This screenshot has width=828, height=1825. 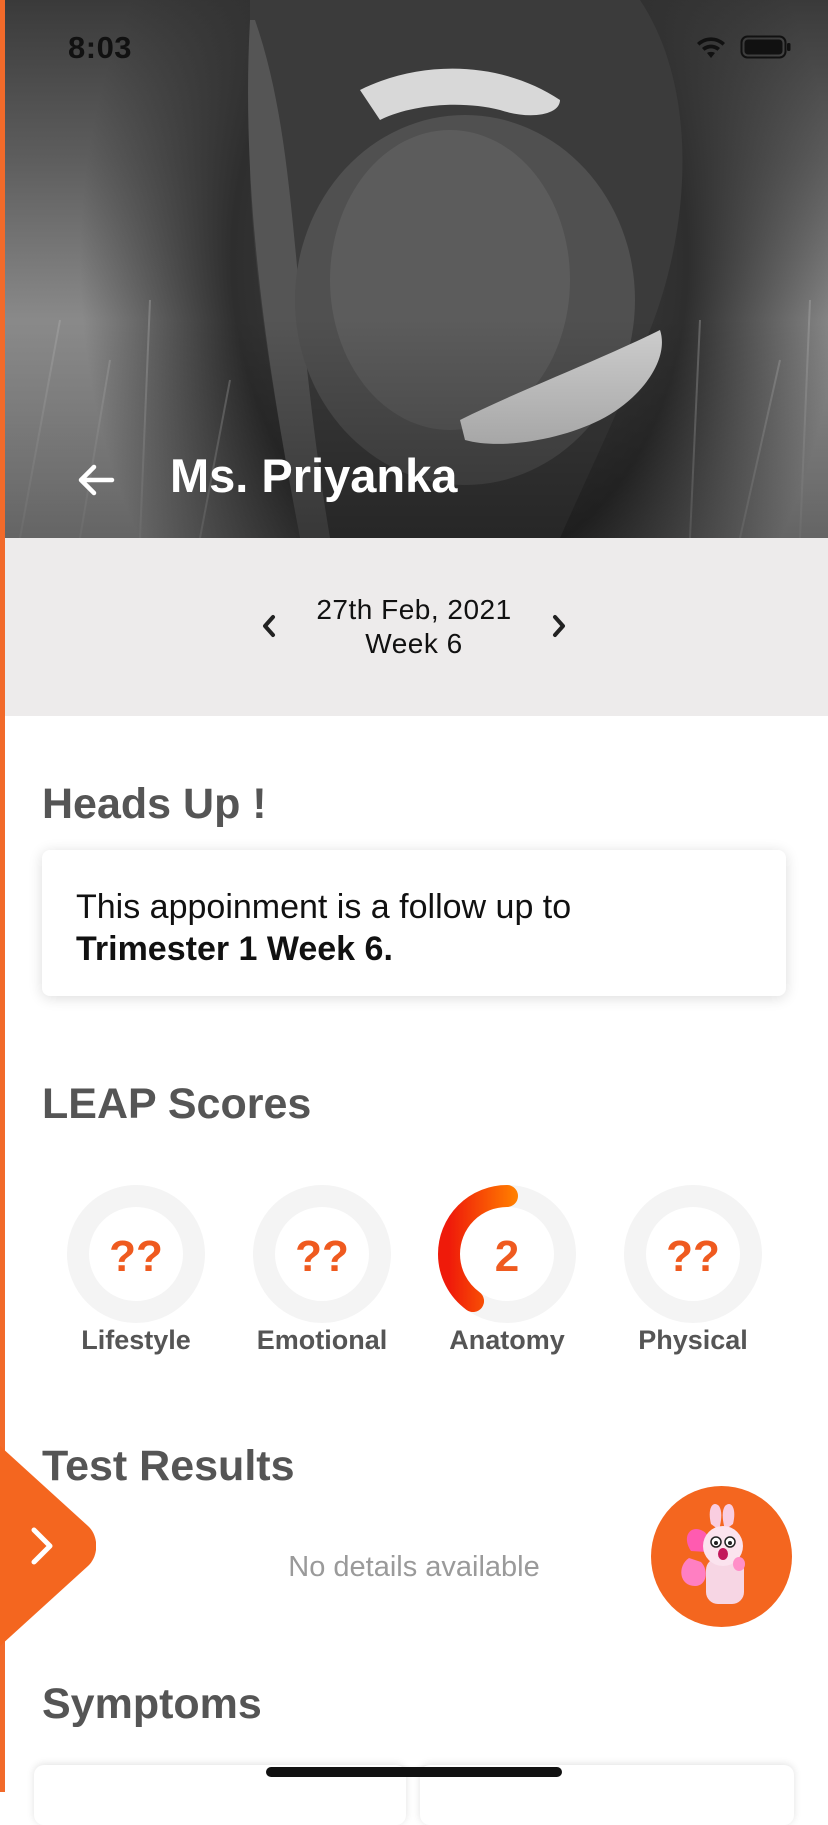 I want to click on current-week: Week 6, so click(x=414, y=643).